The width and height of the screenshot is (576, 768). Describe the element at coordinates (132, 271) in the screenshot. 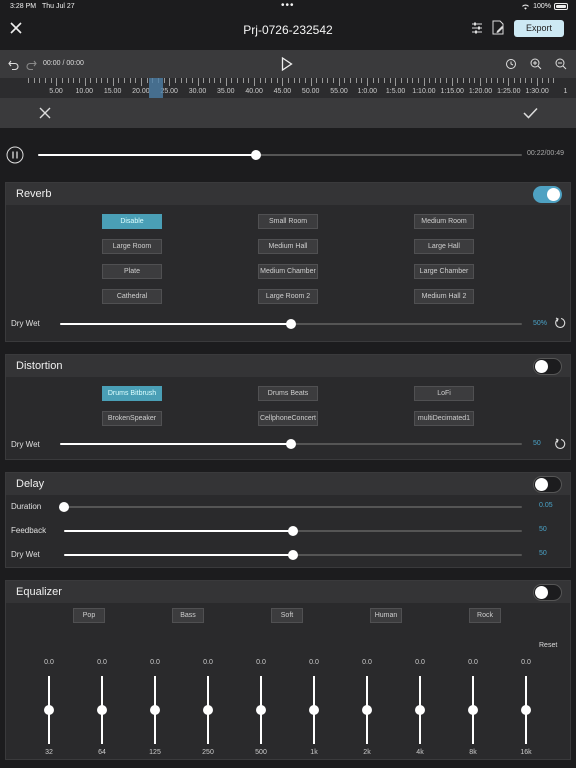

I see `reverb-preset-chip: Plate` at that location.